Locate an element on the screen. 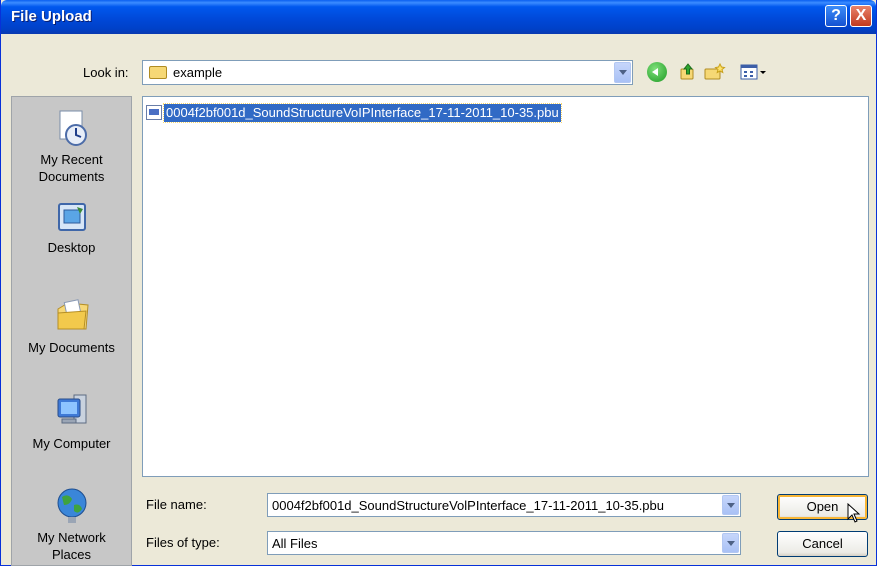 This screenshot has width=877, height=566. folder-icon is located at coordinates (158, 72).